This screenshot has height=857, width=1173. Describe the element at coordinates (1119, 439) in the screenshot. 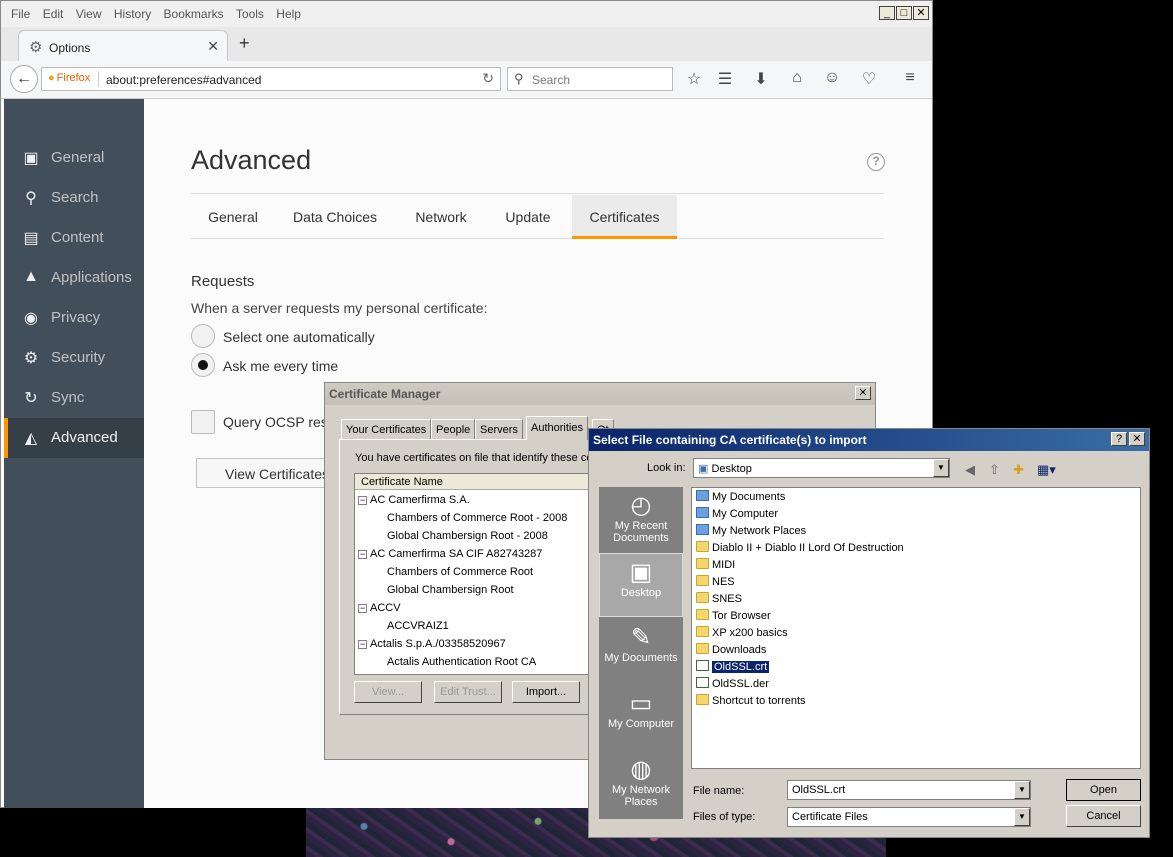

I see `help-button: ?` at that location.